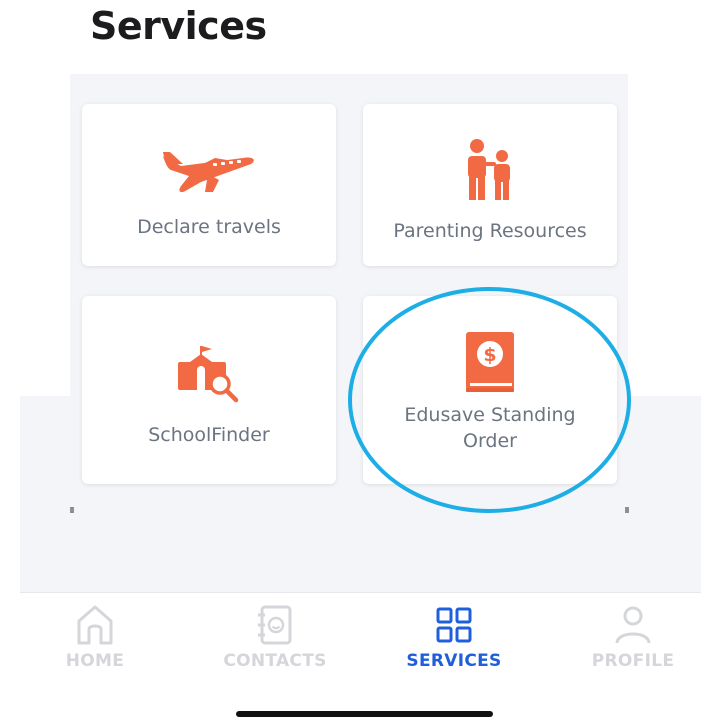 This screenshot has height=717, width=701. What do you see at coordinates (208, 172) in the screenshot?
I see `airplane-icon` at bounding box center [208, 172].